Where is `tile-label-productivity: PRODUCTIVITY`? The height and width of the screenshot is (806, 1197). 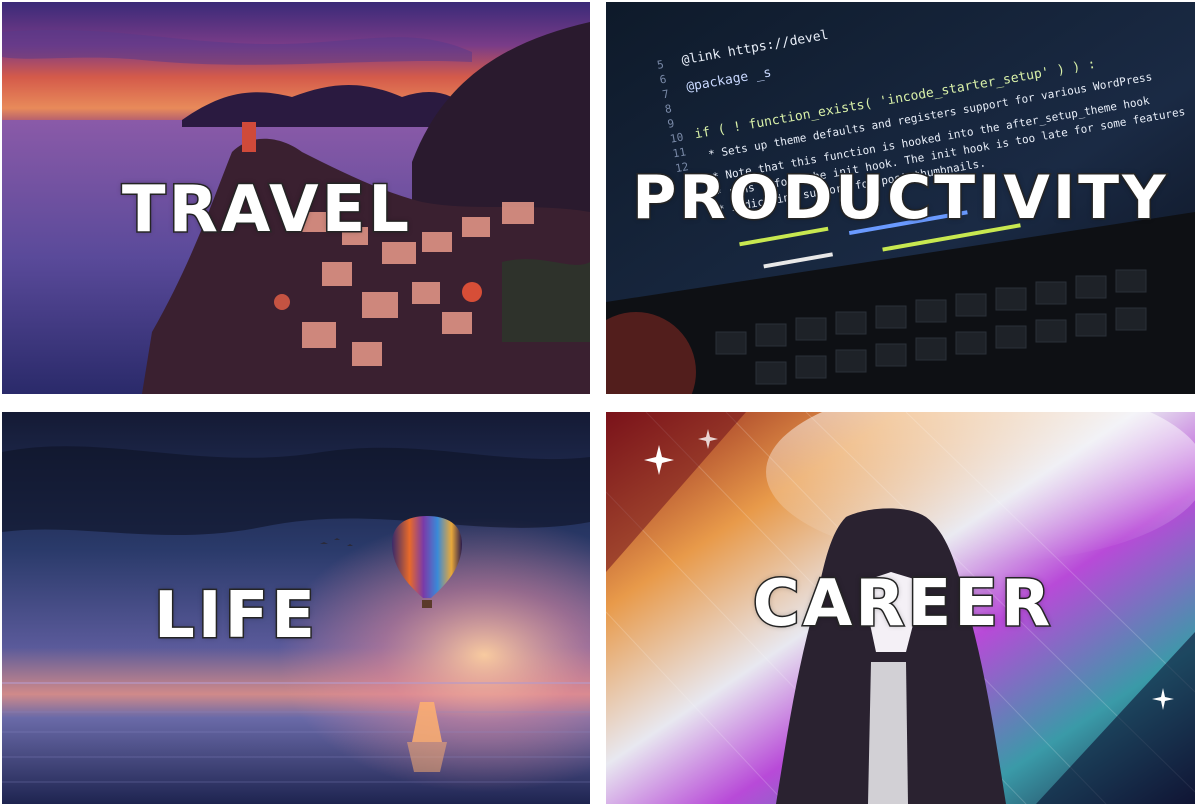
tile-label-productivity: PRODUCTIVITY is located at coordinates (900, 198).